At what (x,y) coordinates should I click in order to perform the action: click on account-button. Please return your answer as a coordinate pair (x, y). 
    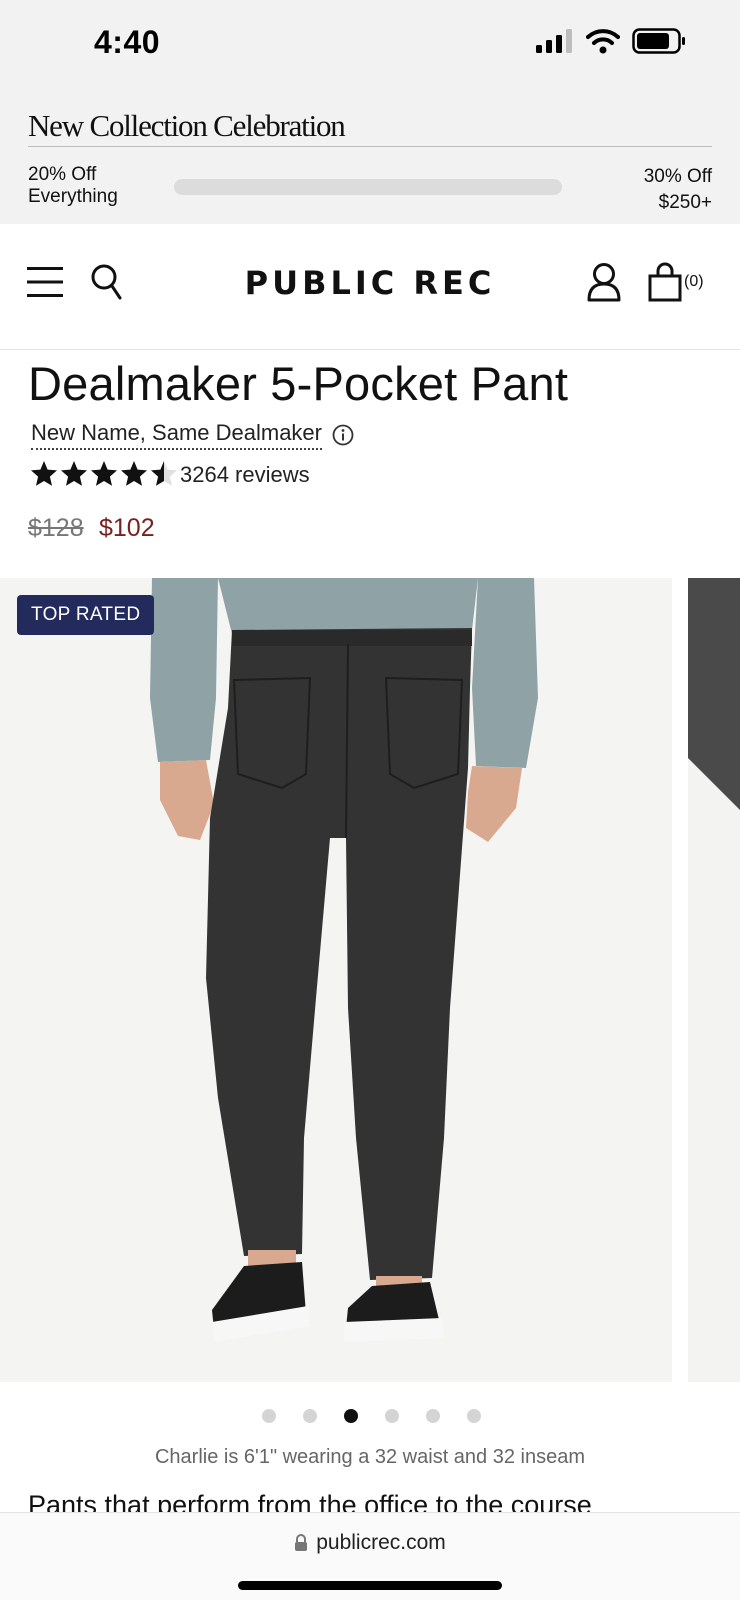
    Looking at the image, I should click on (604, 282).